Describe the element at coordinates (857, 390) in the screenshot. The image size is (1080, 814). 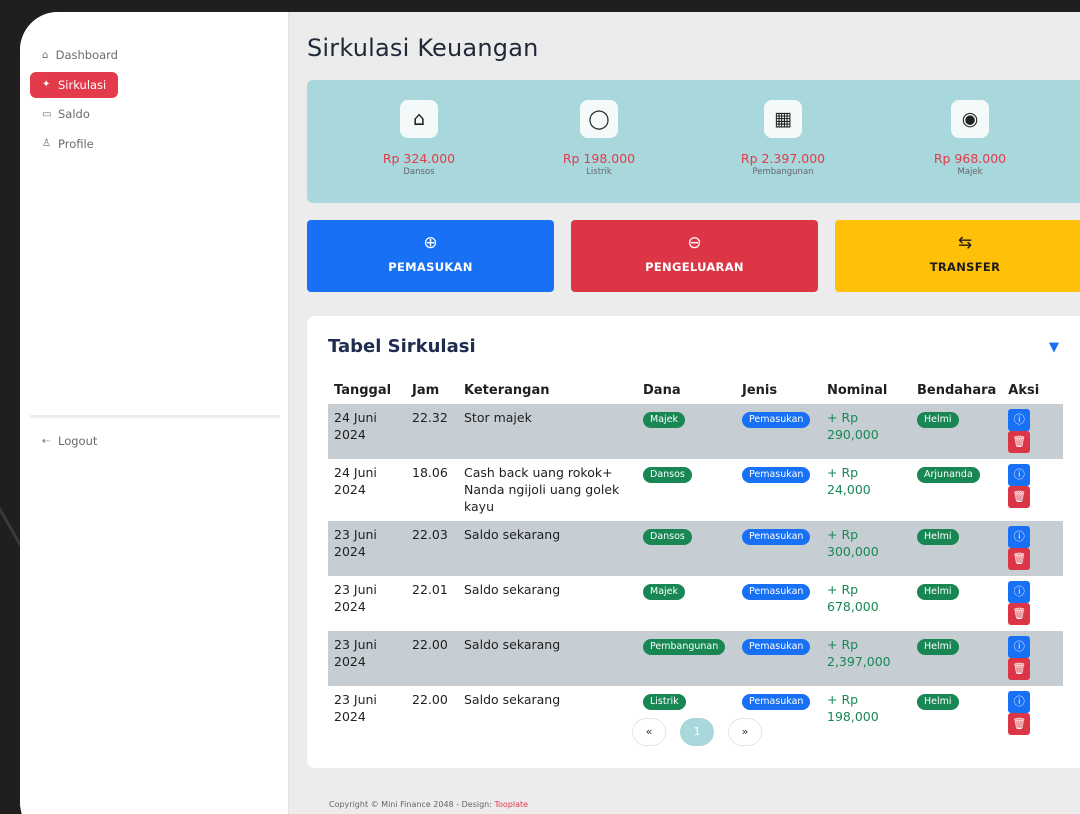
I see `column-header: Nominal` at that location.